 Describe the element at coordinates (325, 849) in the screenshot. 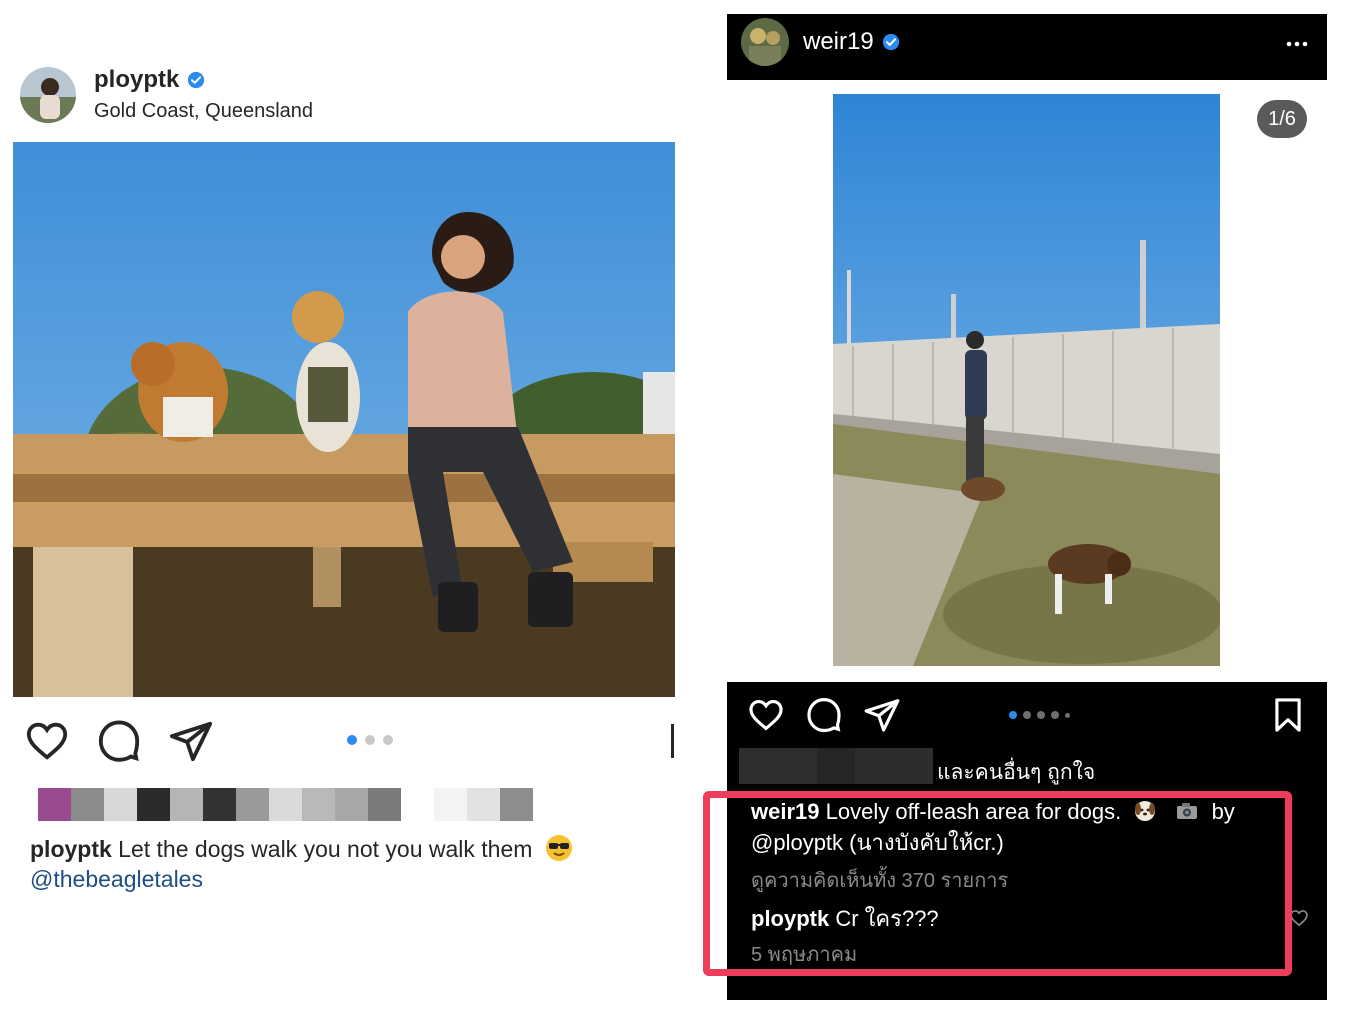

I see `caption-text: Let the dogs walk you not you walk them` at that location.